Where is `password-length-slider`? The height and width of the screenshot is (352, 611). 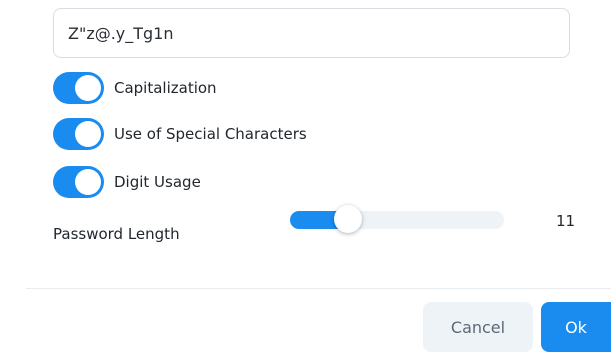 password-length-slider is located at coordinates (397, 219).